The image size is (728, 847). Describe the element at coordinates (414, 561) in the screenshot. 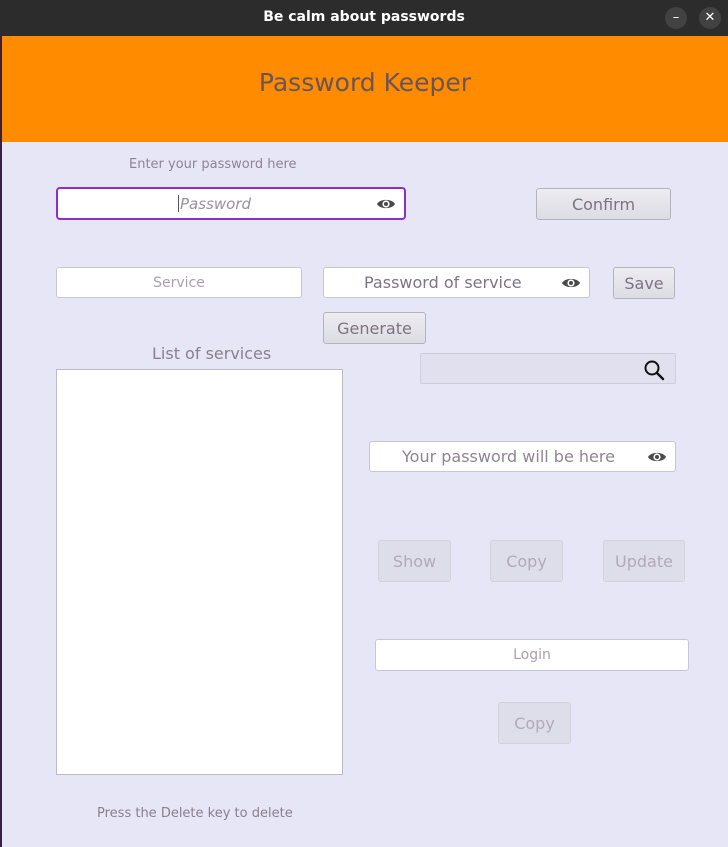

I see `show-button: Show` at that location.